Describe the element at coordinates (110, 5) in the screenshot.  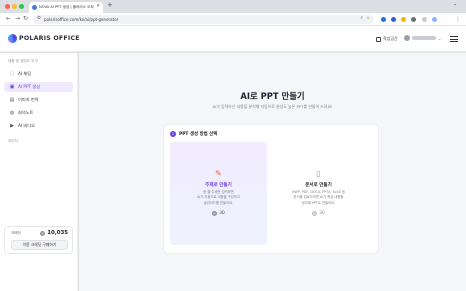
I see `new-tab-button: +` at that location.